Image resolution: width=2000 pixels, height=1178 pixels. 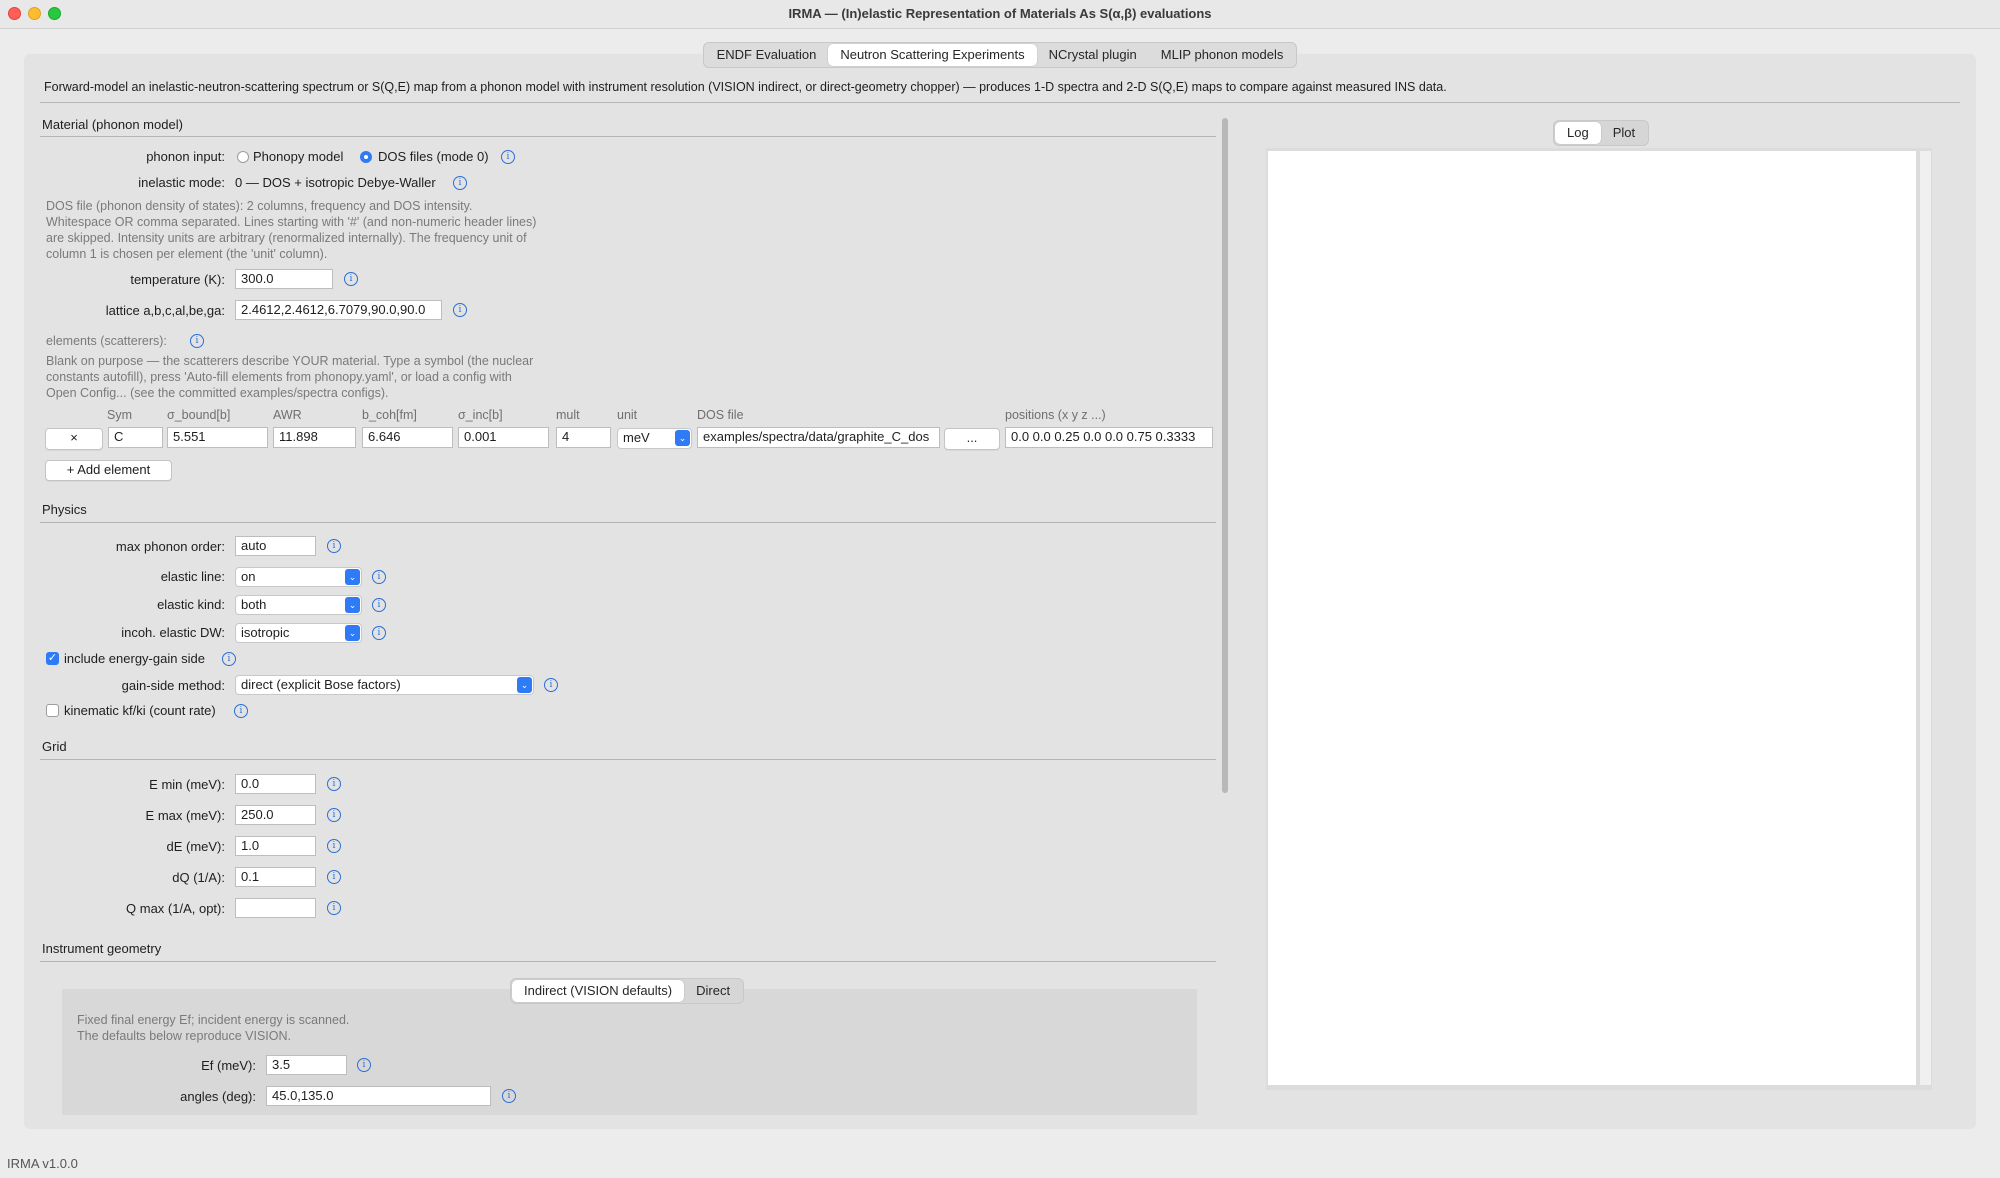 What do you see at coordinates (767, 55) in the screenshot?
I see `tab-endf-evaluation: ENDF Evaluation` at bounding box center [767, 55].